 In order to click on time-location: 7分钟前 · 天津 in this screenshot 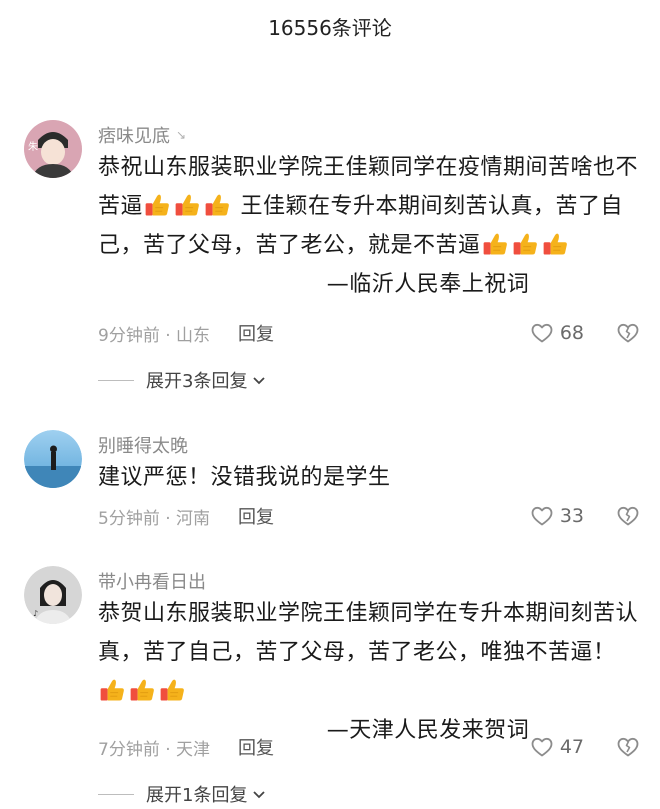, I will do `click(154, 749)`.